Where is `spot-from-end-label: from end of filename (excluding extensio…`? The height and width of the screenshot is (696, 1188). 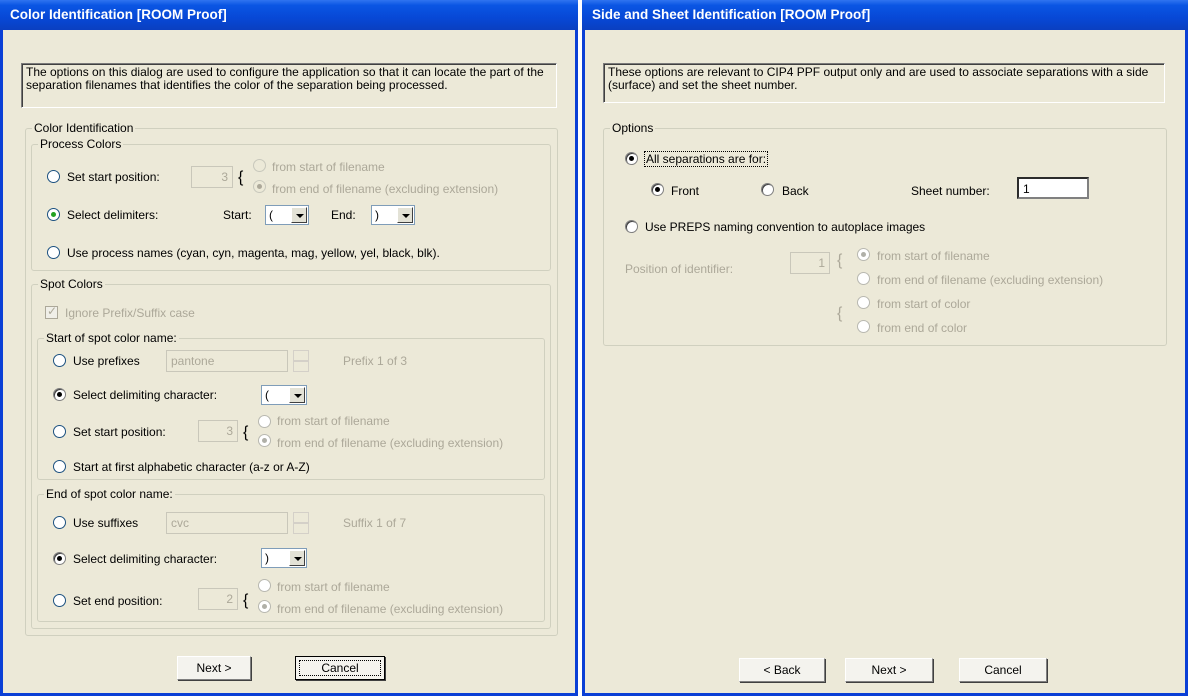
spot-from-end-label: from end of filename (excluding extensio… is located at coordinates (390, 443).